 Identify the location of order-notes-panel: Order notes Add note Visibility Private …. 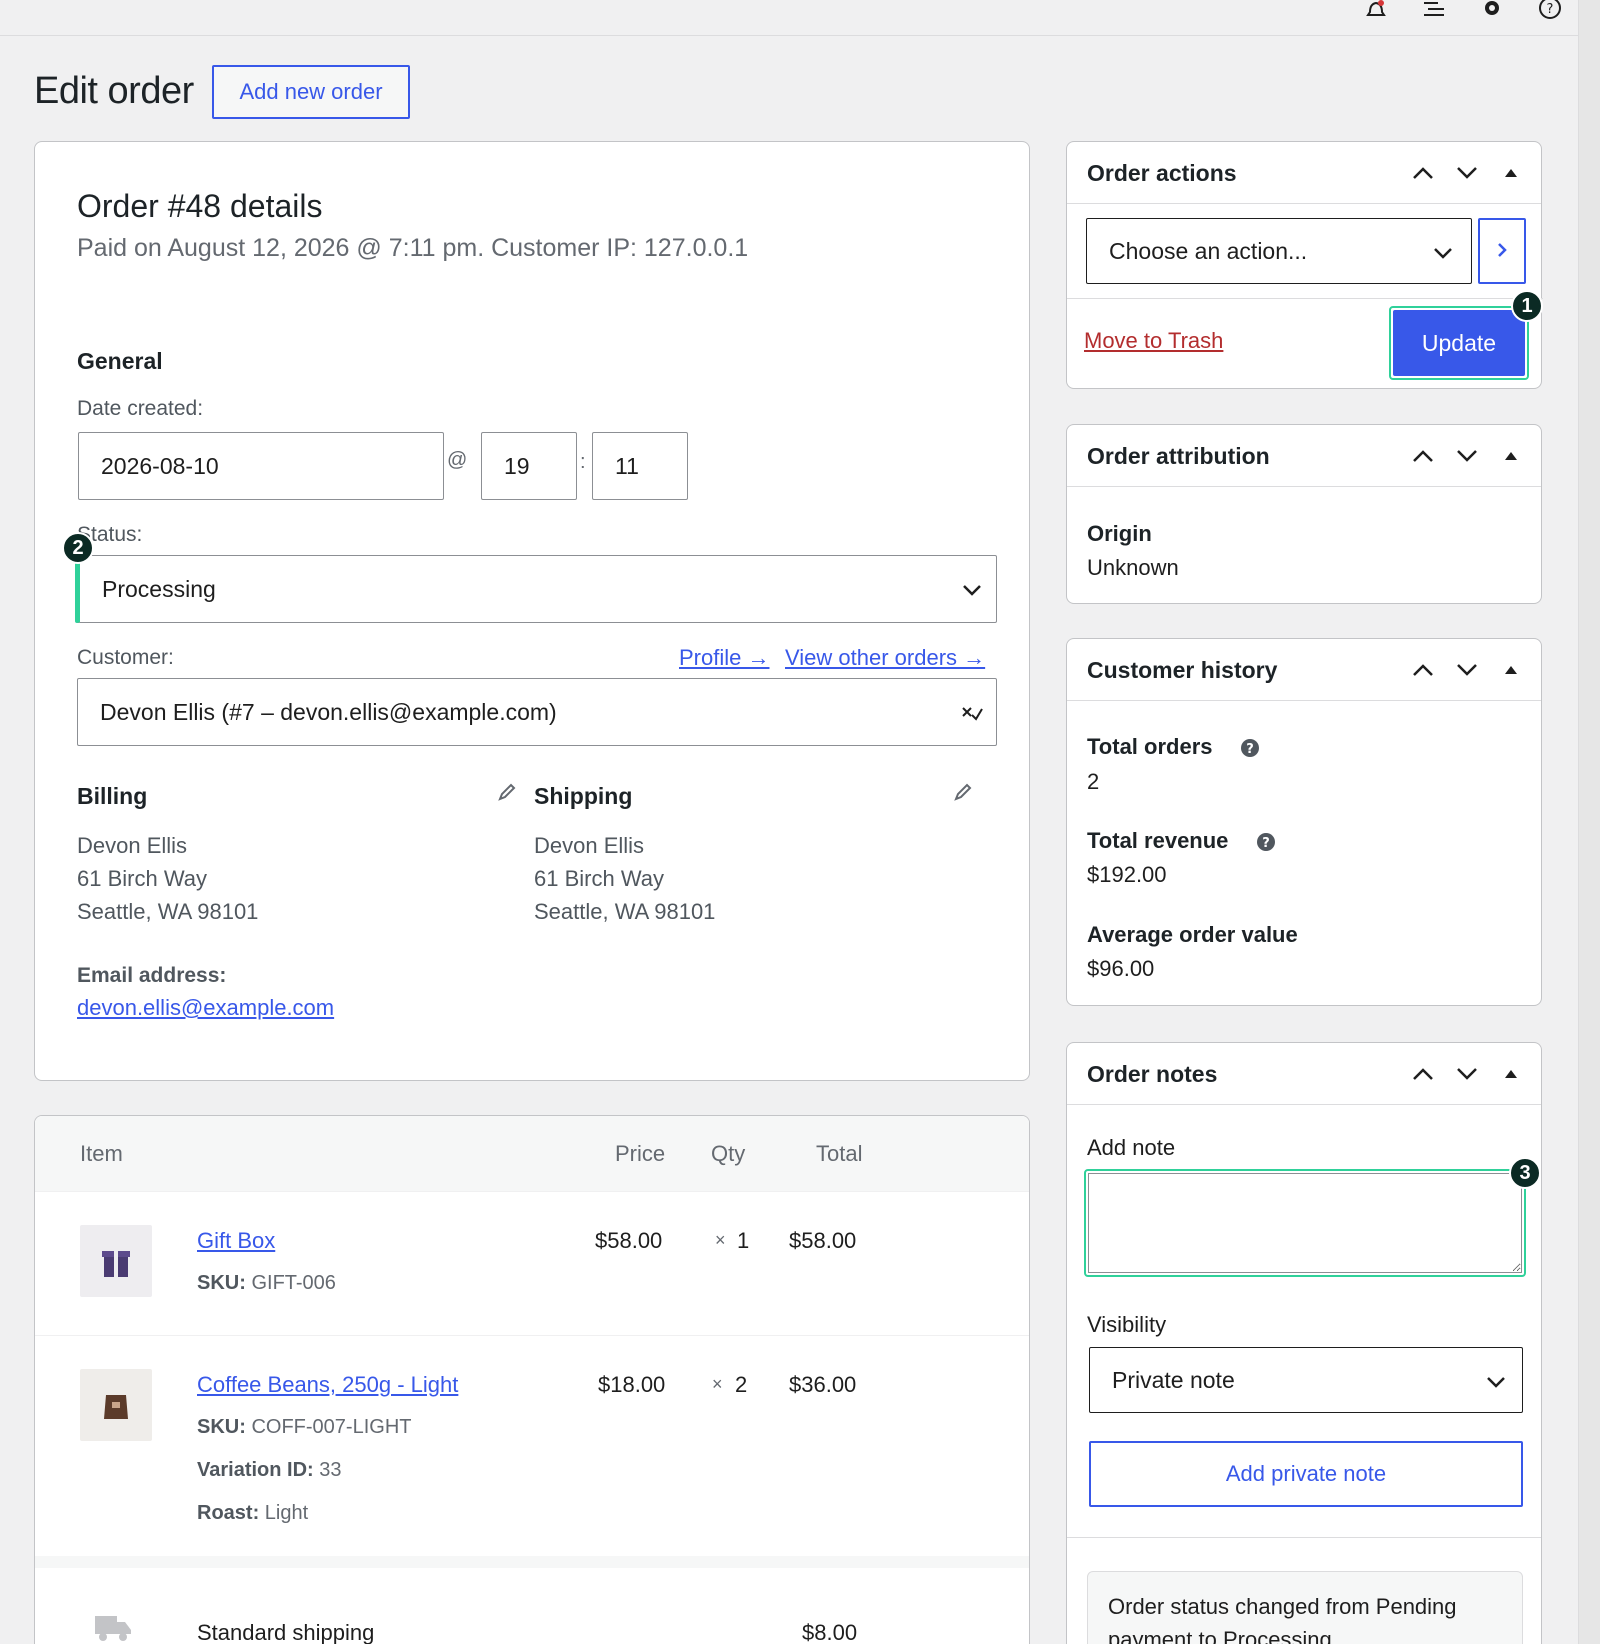
(1304, 1343).